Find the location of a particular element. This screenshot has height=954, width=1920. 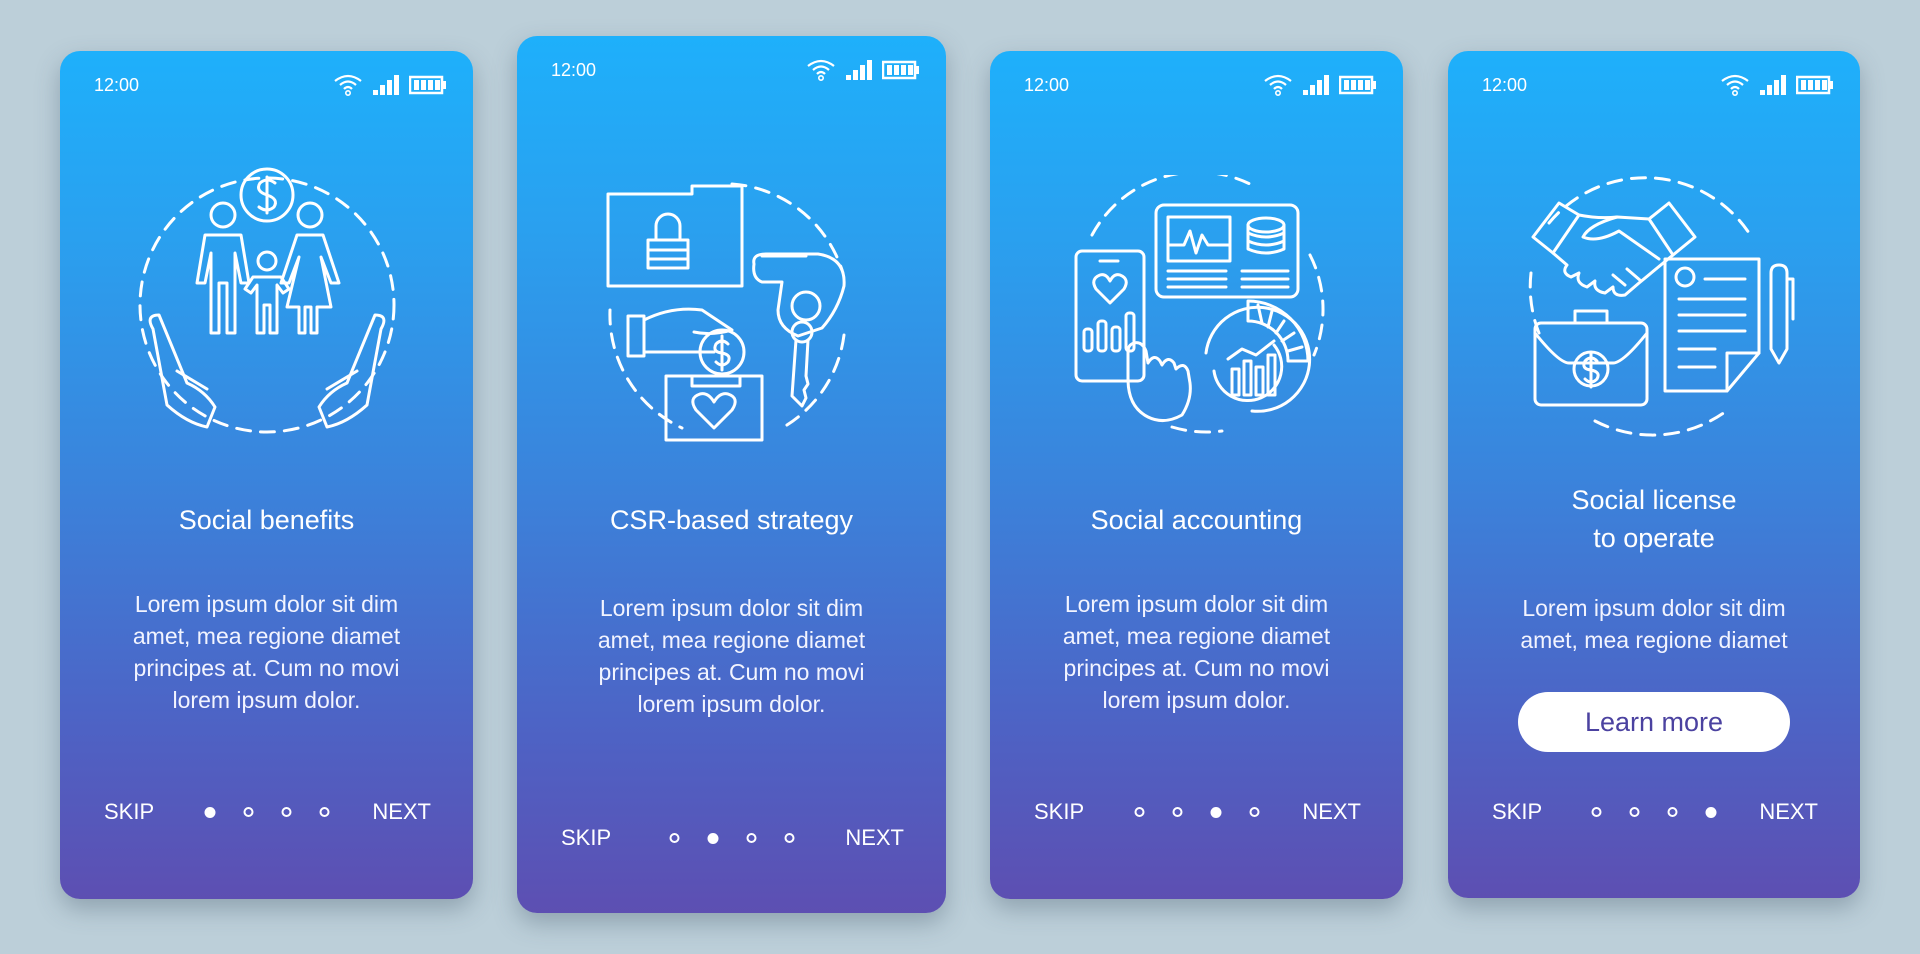

handshake-contract-icon is located at coordinates (1654, 308).